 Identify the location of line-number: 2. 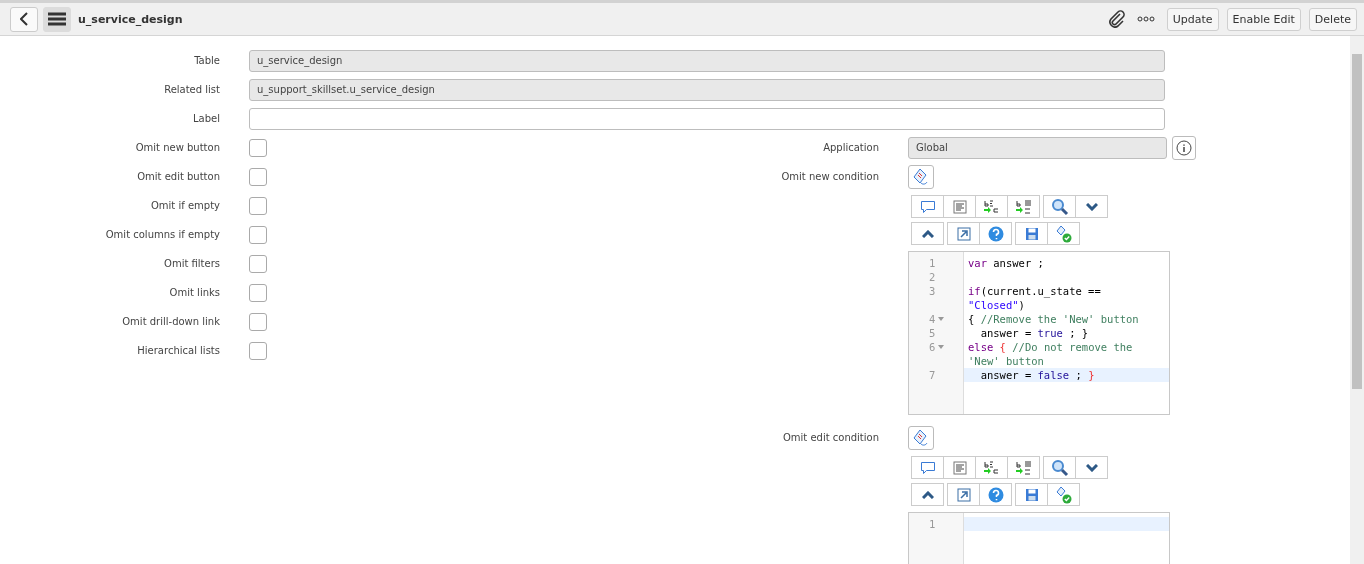
(932, 277).